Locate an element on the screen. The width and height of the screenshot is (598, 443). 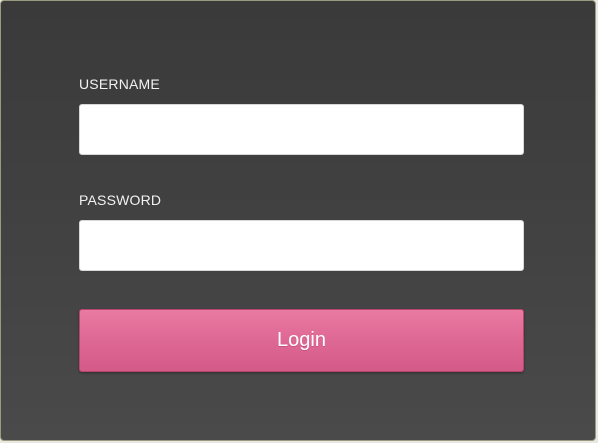
login-button: Login is located at coordinates (301, 340).